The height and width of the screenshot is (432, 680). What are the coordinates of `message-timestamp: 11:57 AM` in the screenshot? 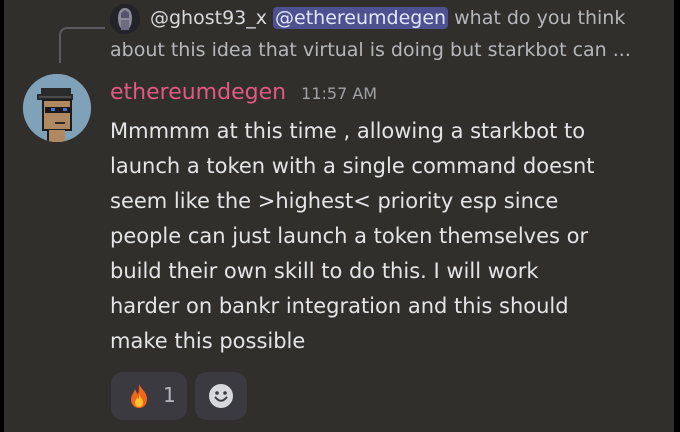 It's located at (339, 93).